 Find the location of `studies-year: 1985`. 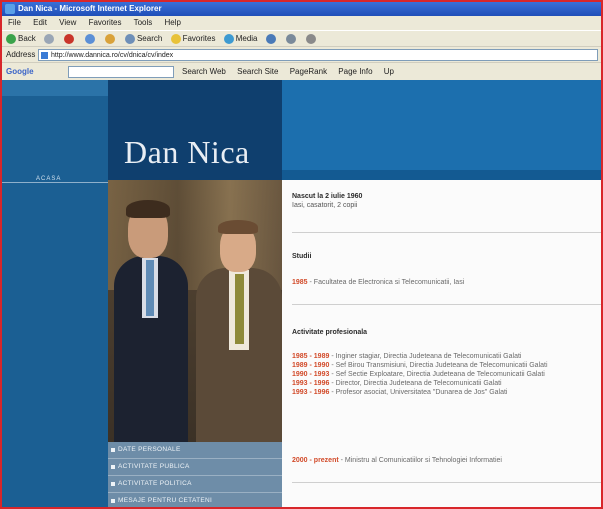

studies-year: 1985 is located at coordinates (300, 282).